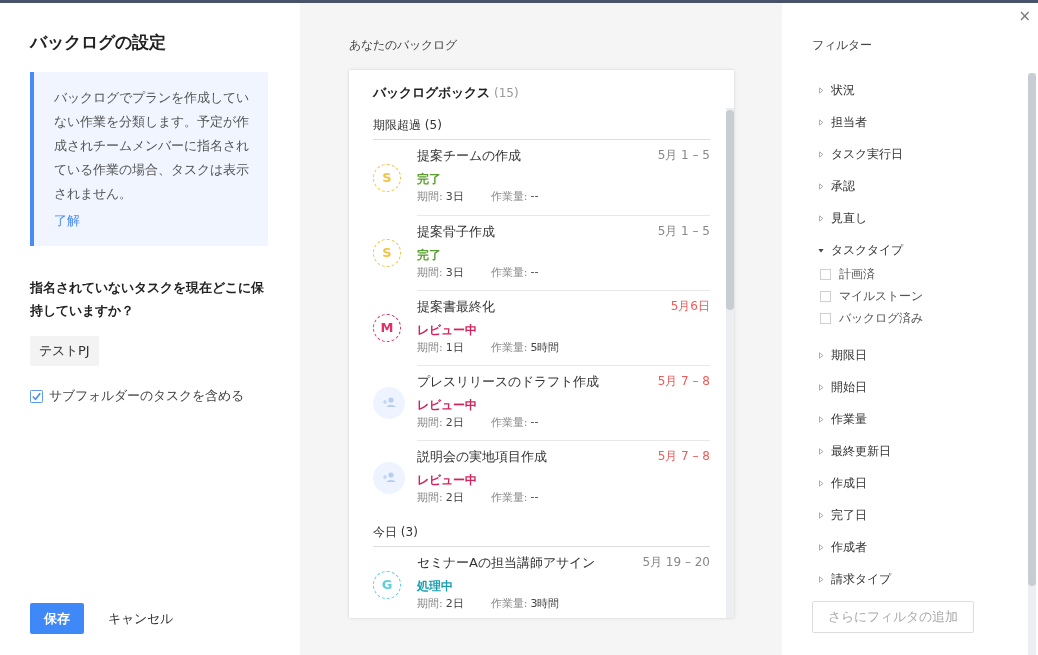  What do you see at coordinates (456, 307) in the screenshot?
I see `task-name: 提案書最終化` at bounding box center [456, 307].